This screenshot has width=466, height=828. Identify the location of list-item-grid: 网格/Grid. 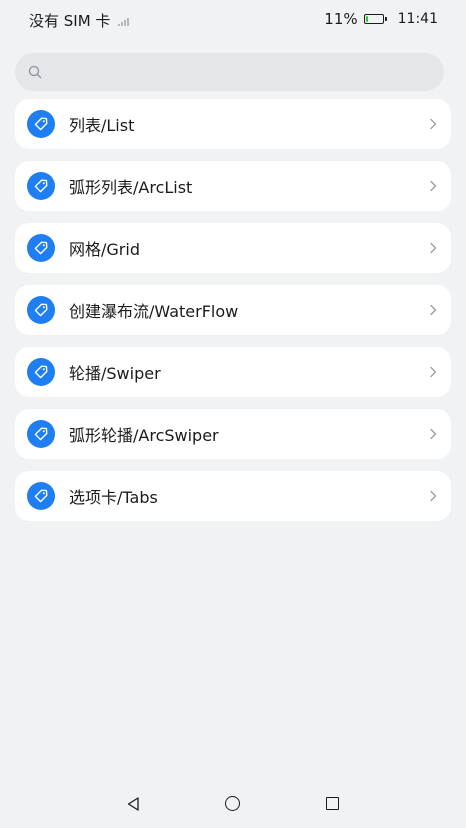
(233, 248).